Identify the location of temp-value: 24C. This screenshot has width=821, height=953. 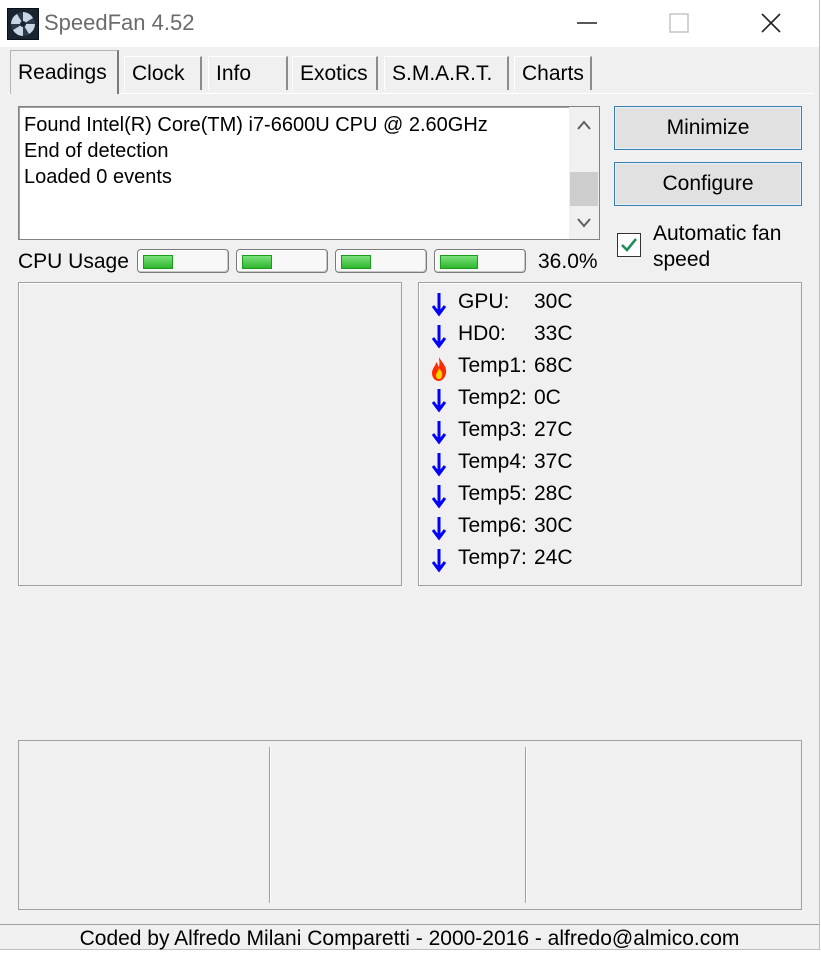
(553, 557).